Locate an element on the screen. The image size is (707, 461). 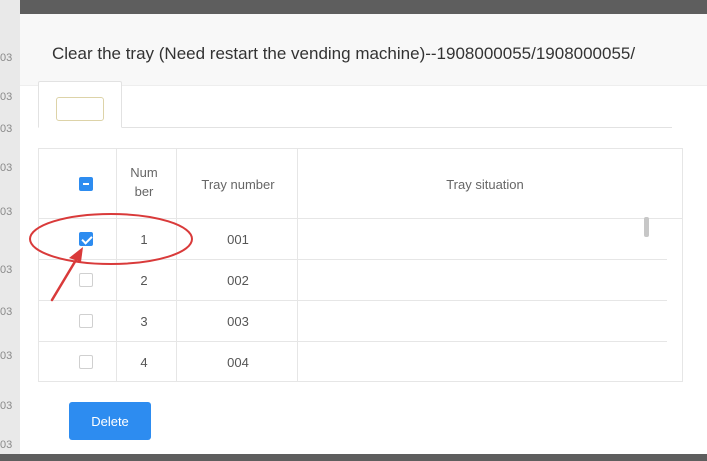
table-header: Num ber Tray number Tray situation is located at coordinates (360, 184).